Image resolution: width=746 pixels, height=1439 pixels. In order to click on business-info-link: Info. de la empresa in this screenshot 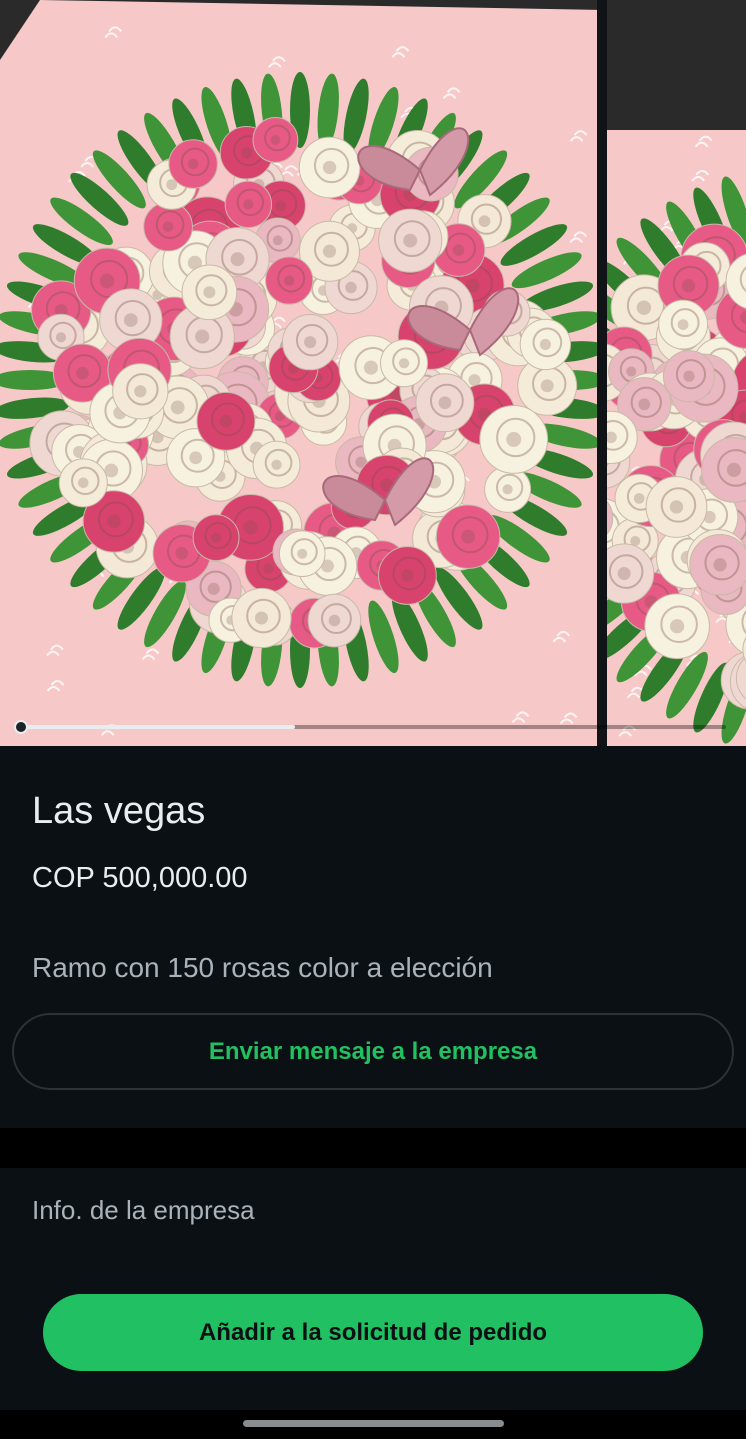, I will do `click(143, 1210)`.